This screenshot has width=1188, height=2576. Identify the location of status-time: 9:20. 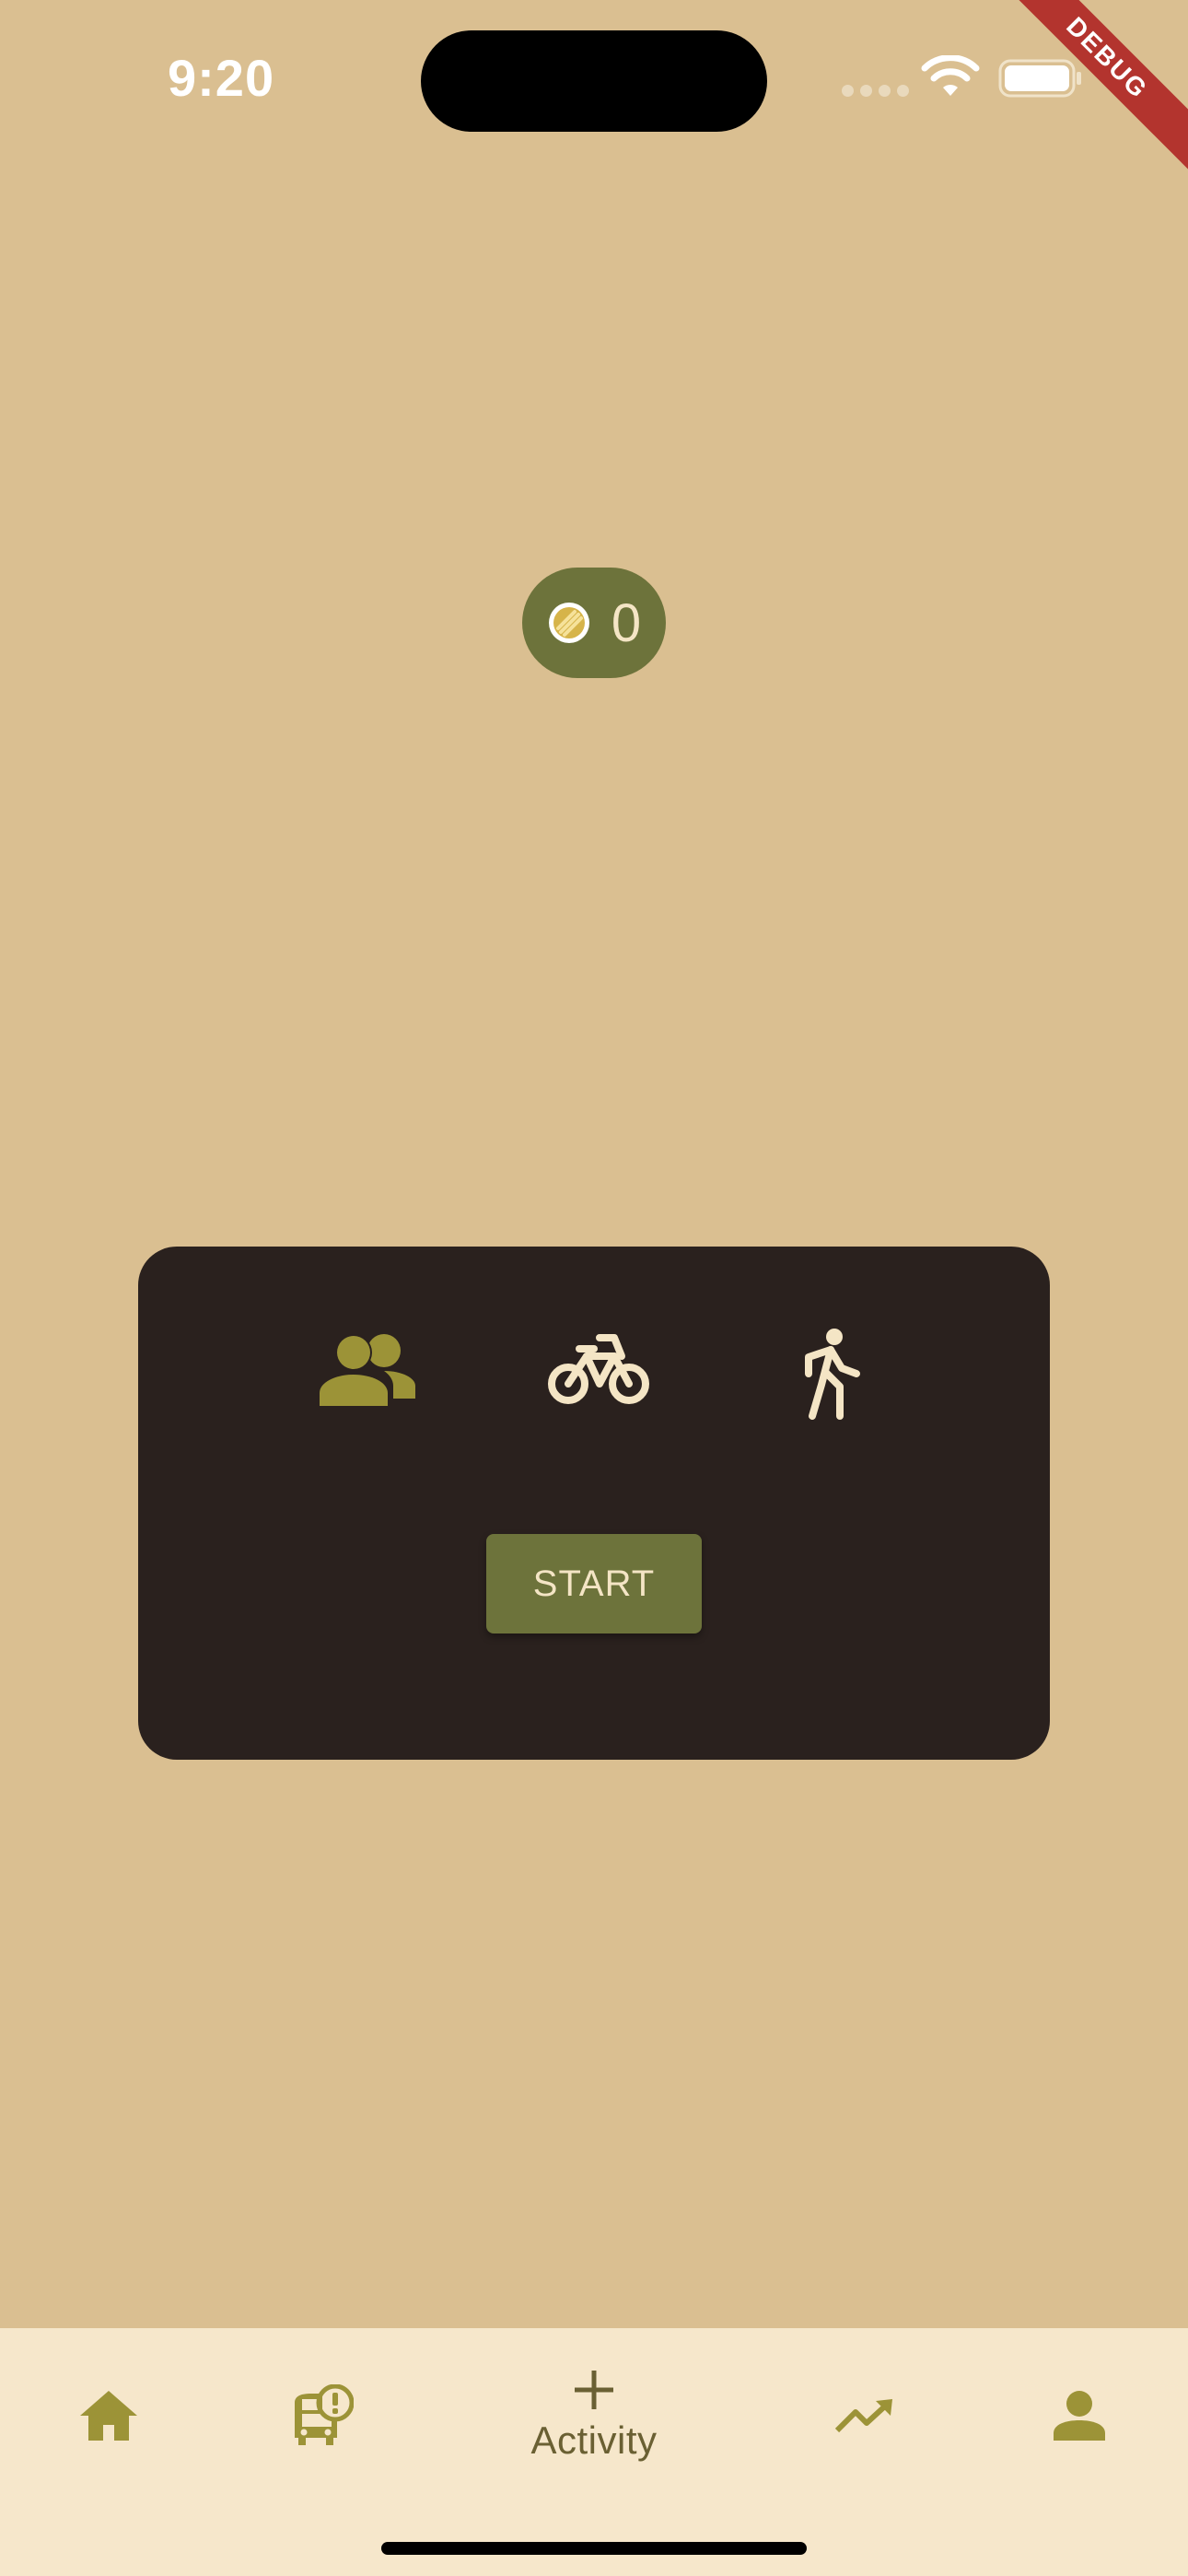
(221, 78).